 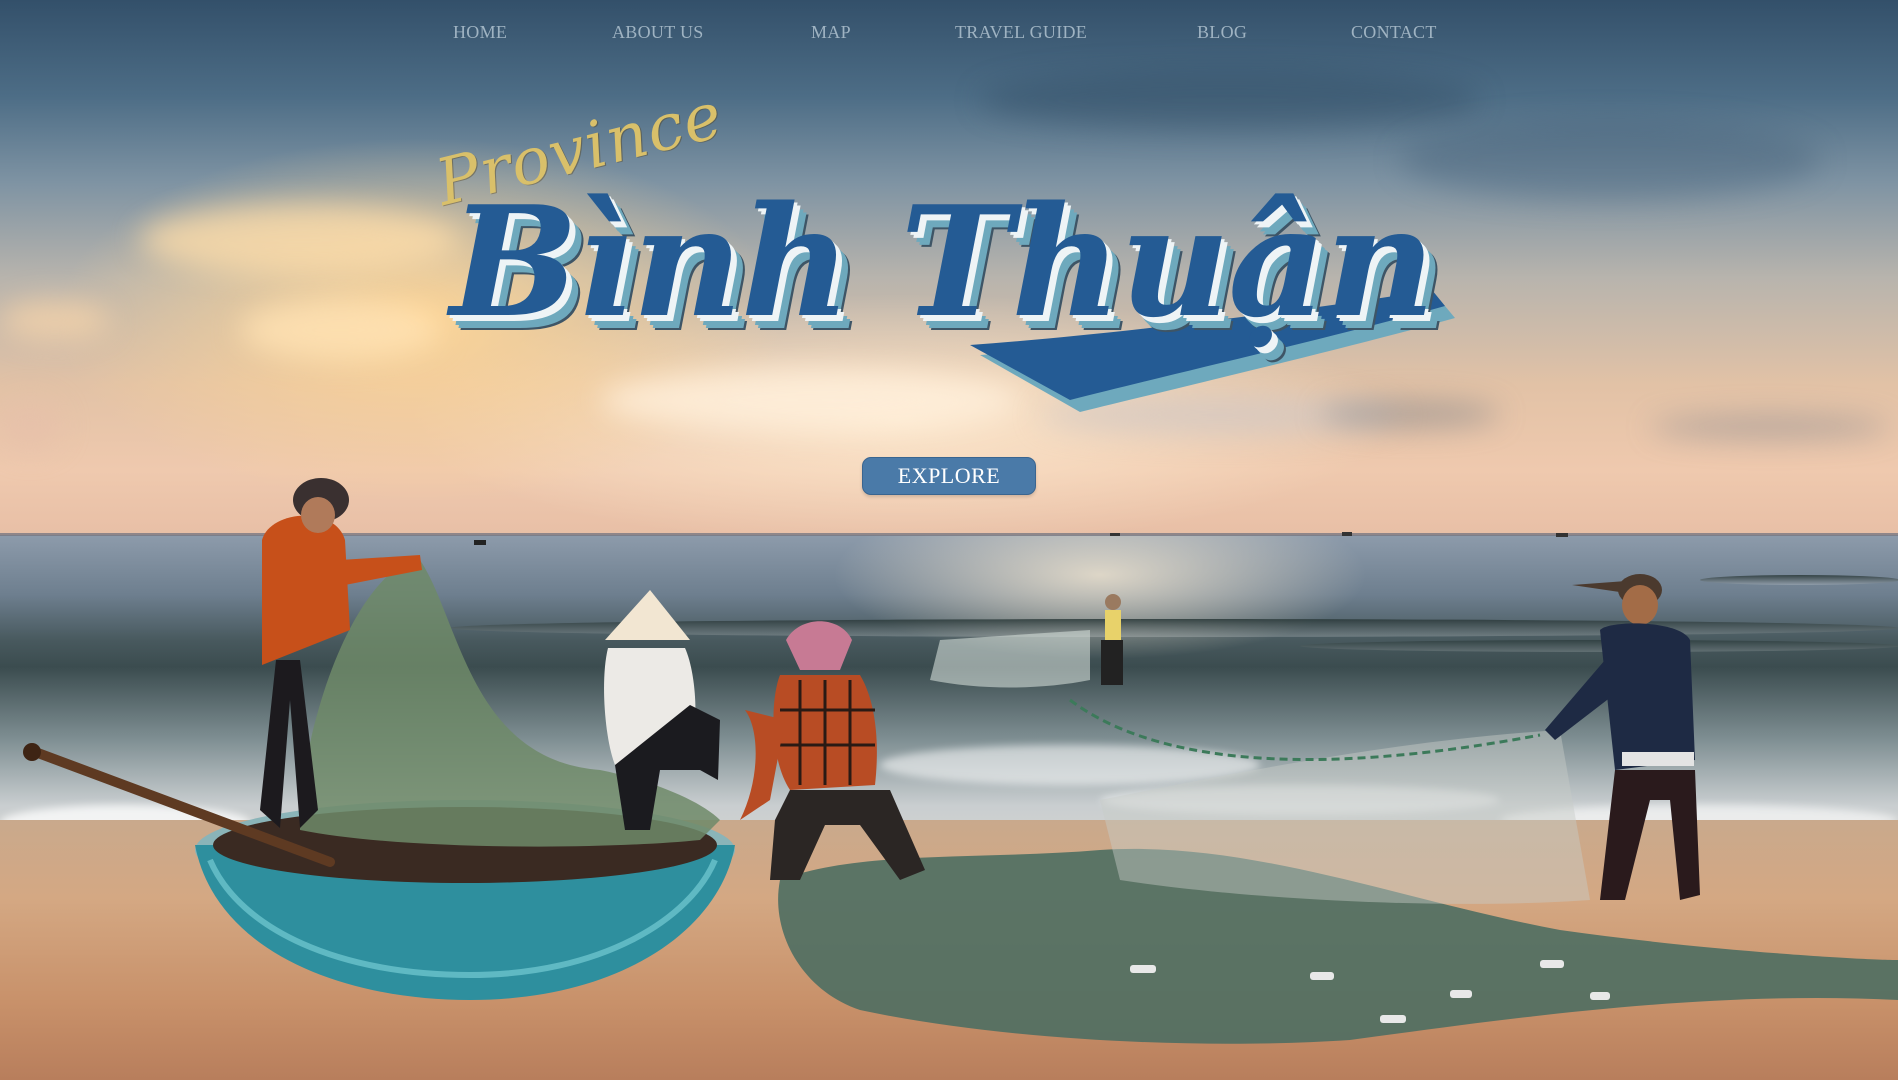 I want to click on title-swash-underline, so click(x=1212, y=351).